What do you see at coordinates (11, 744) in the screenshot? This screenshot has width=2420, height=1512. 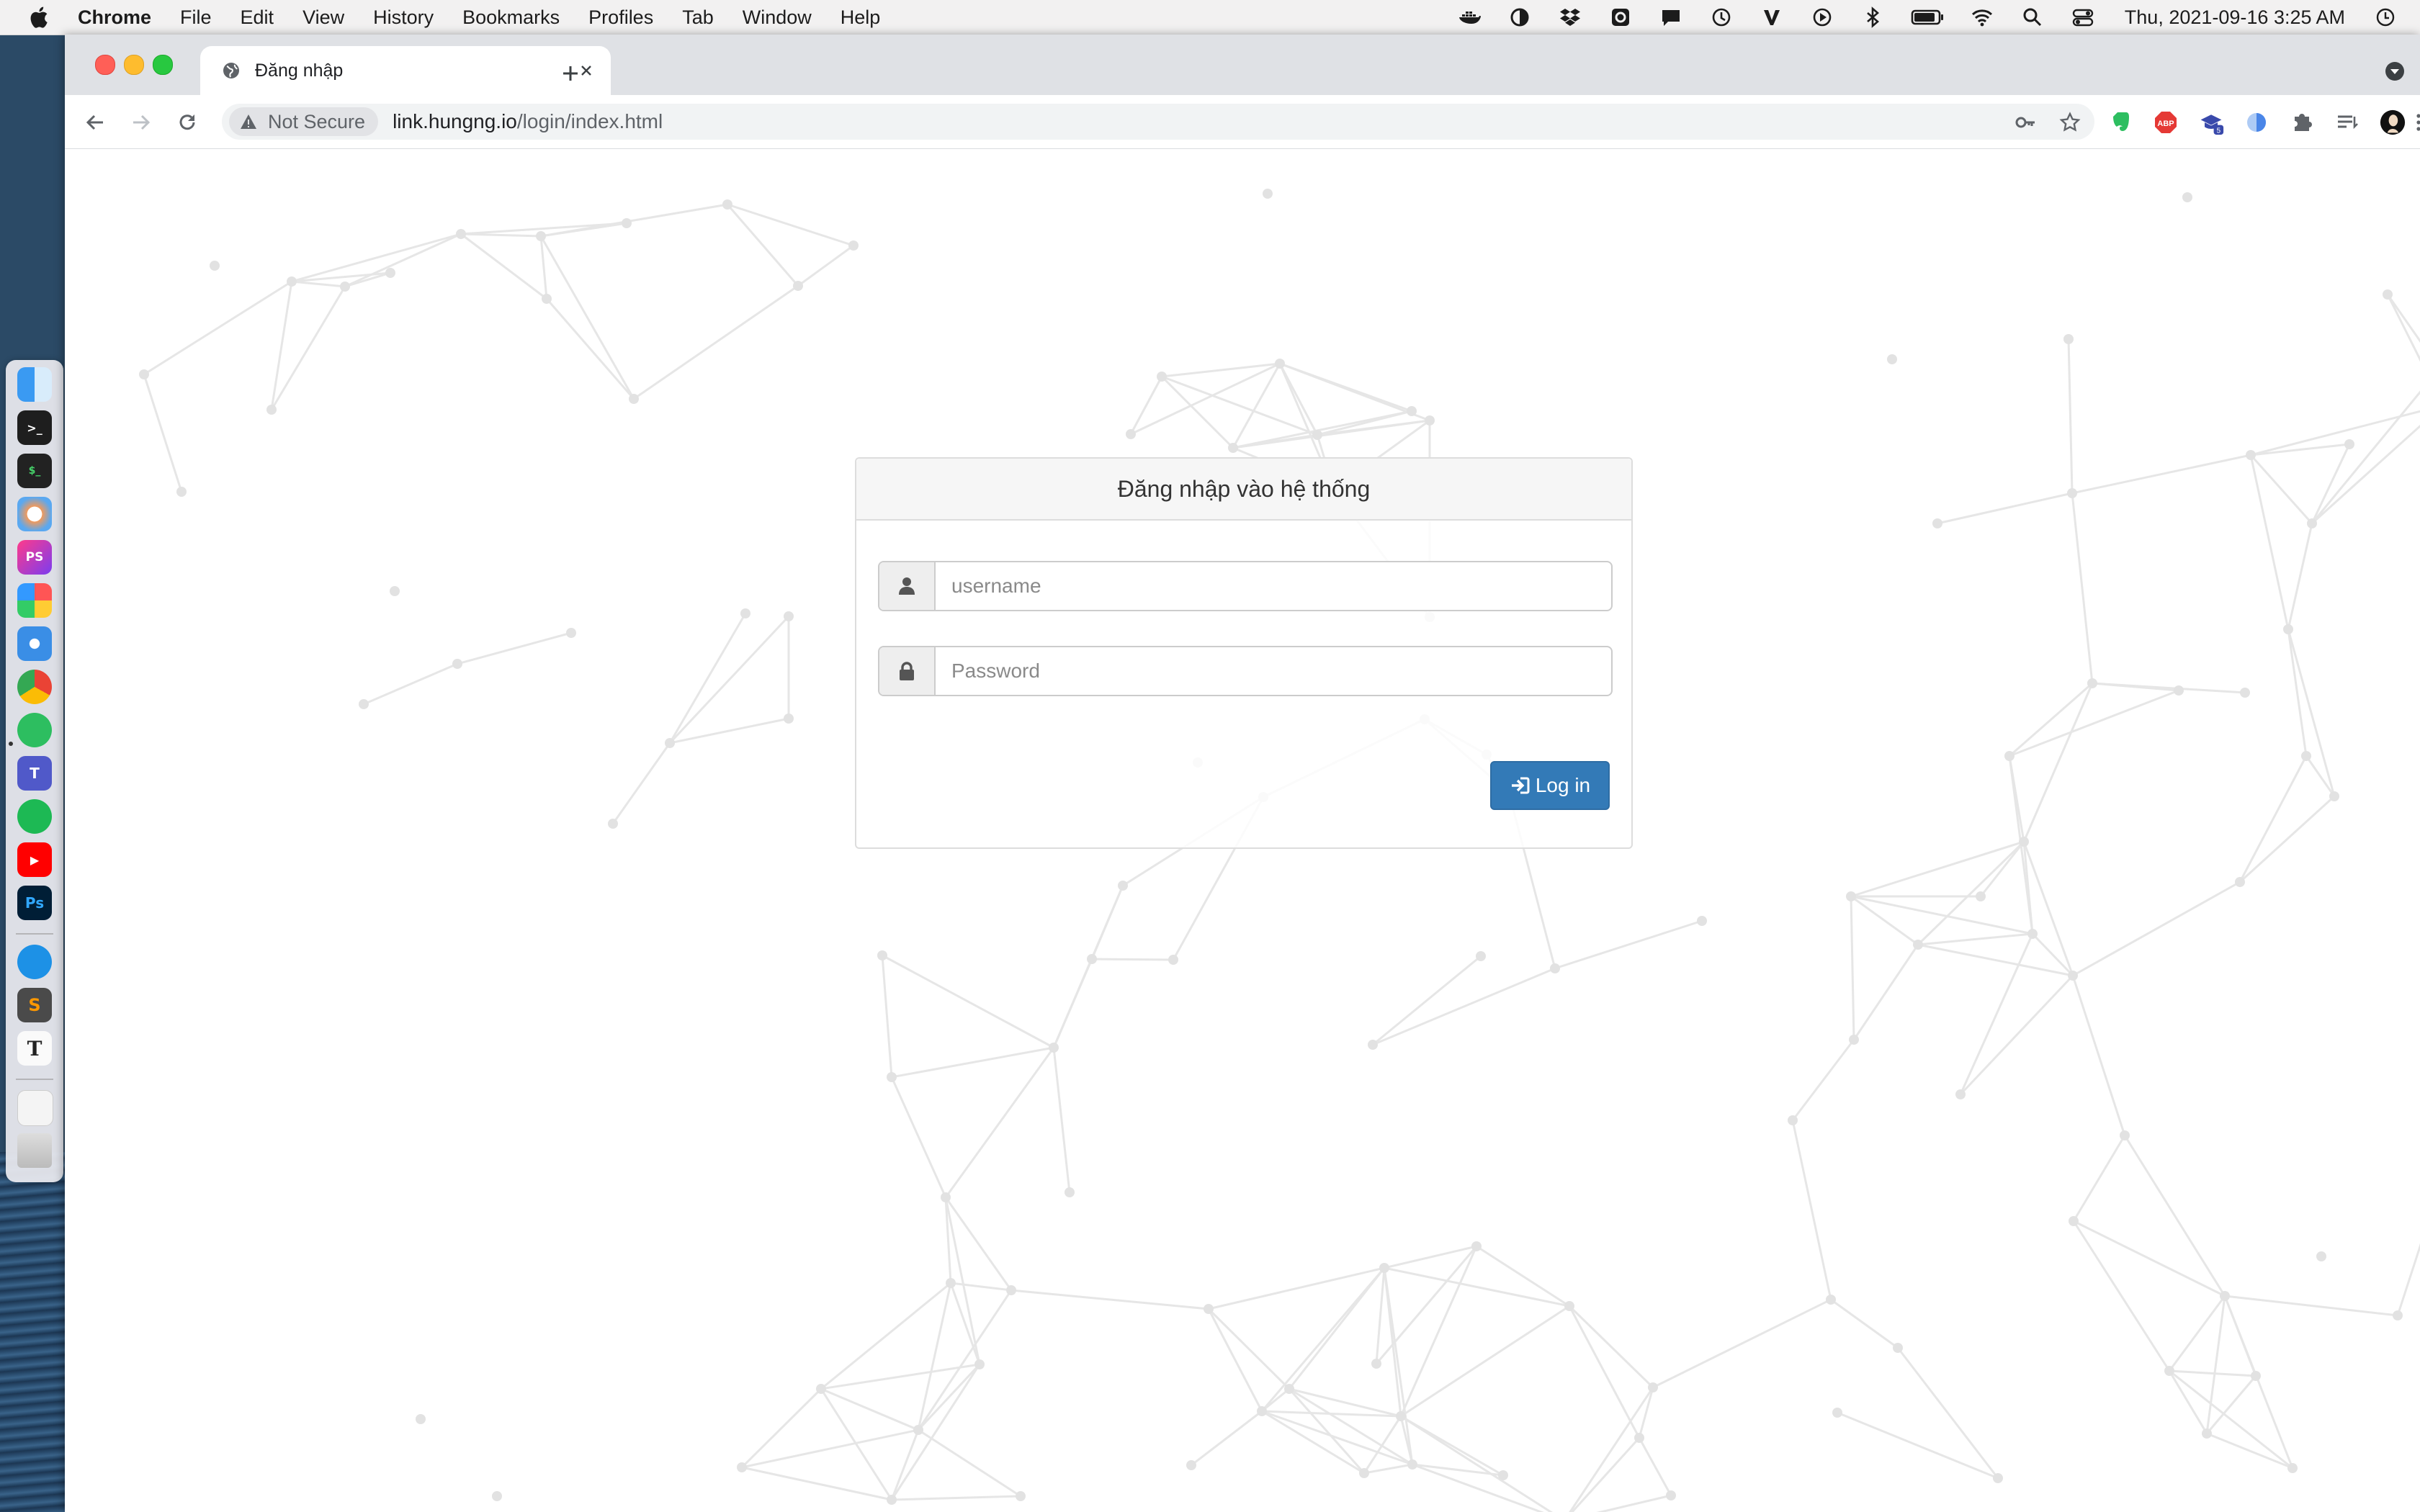 I see `running-indicator` at bounding box center [11, 744].